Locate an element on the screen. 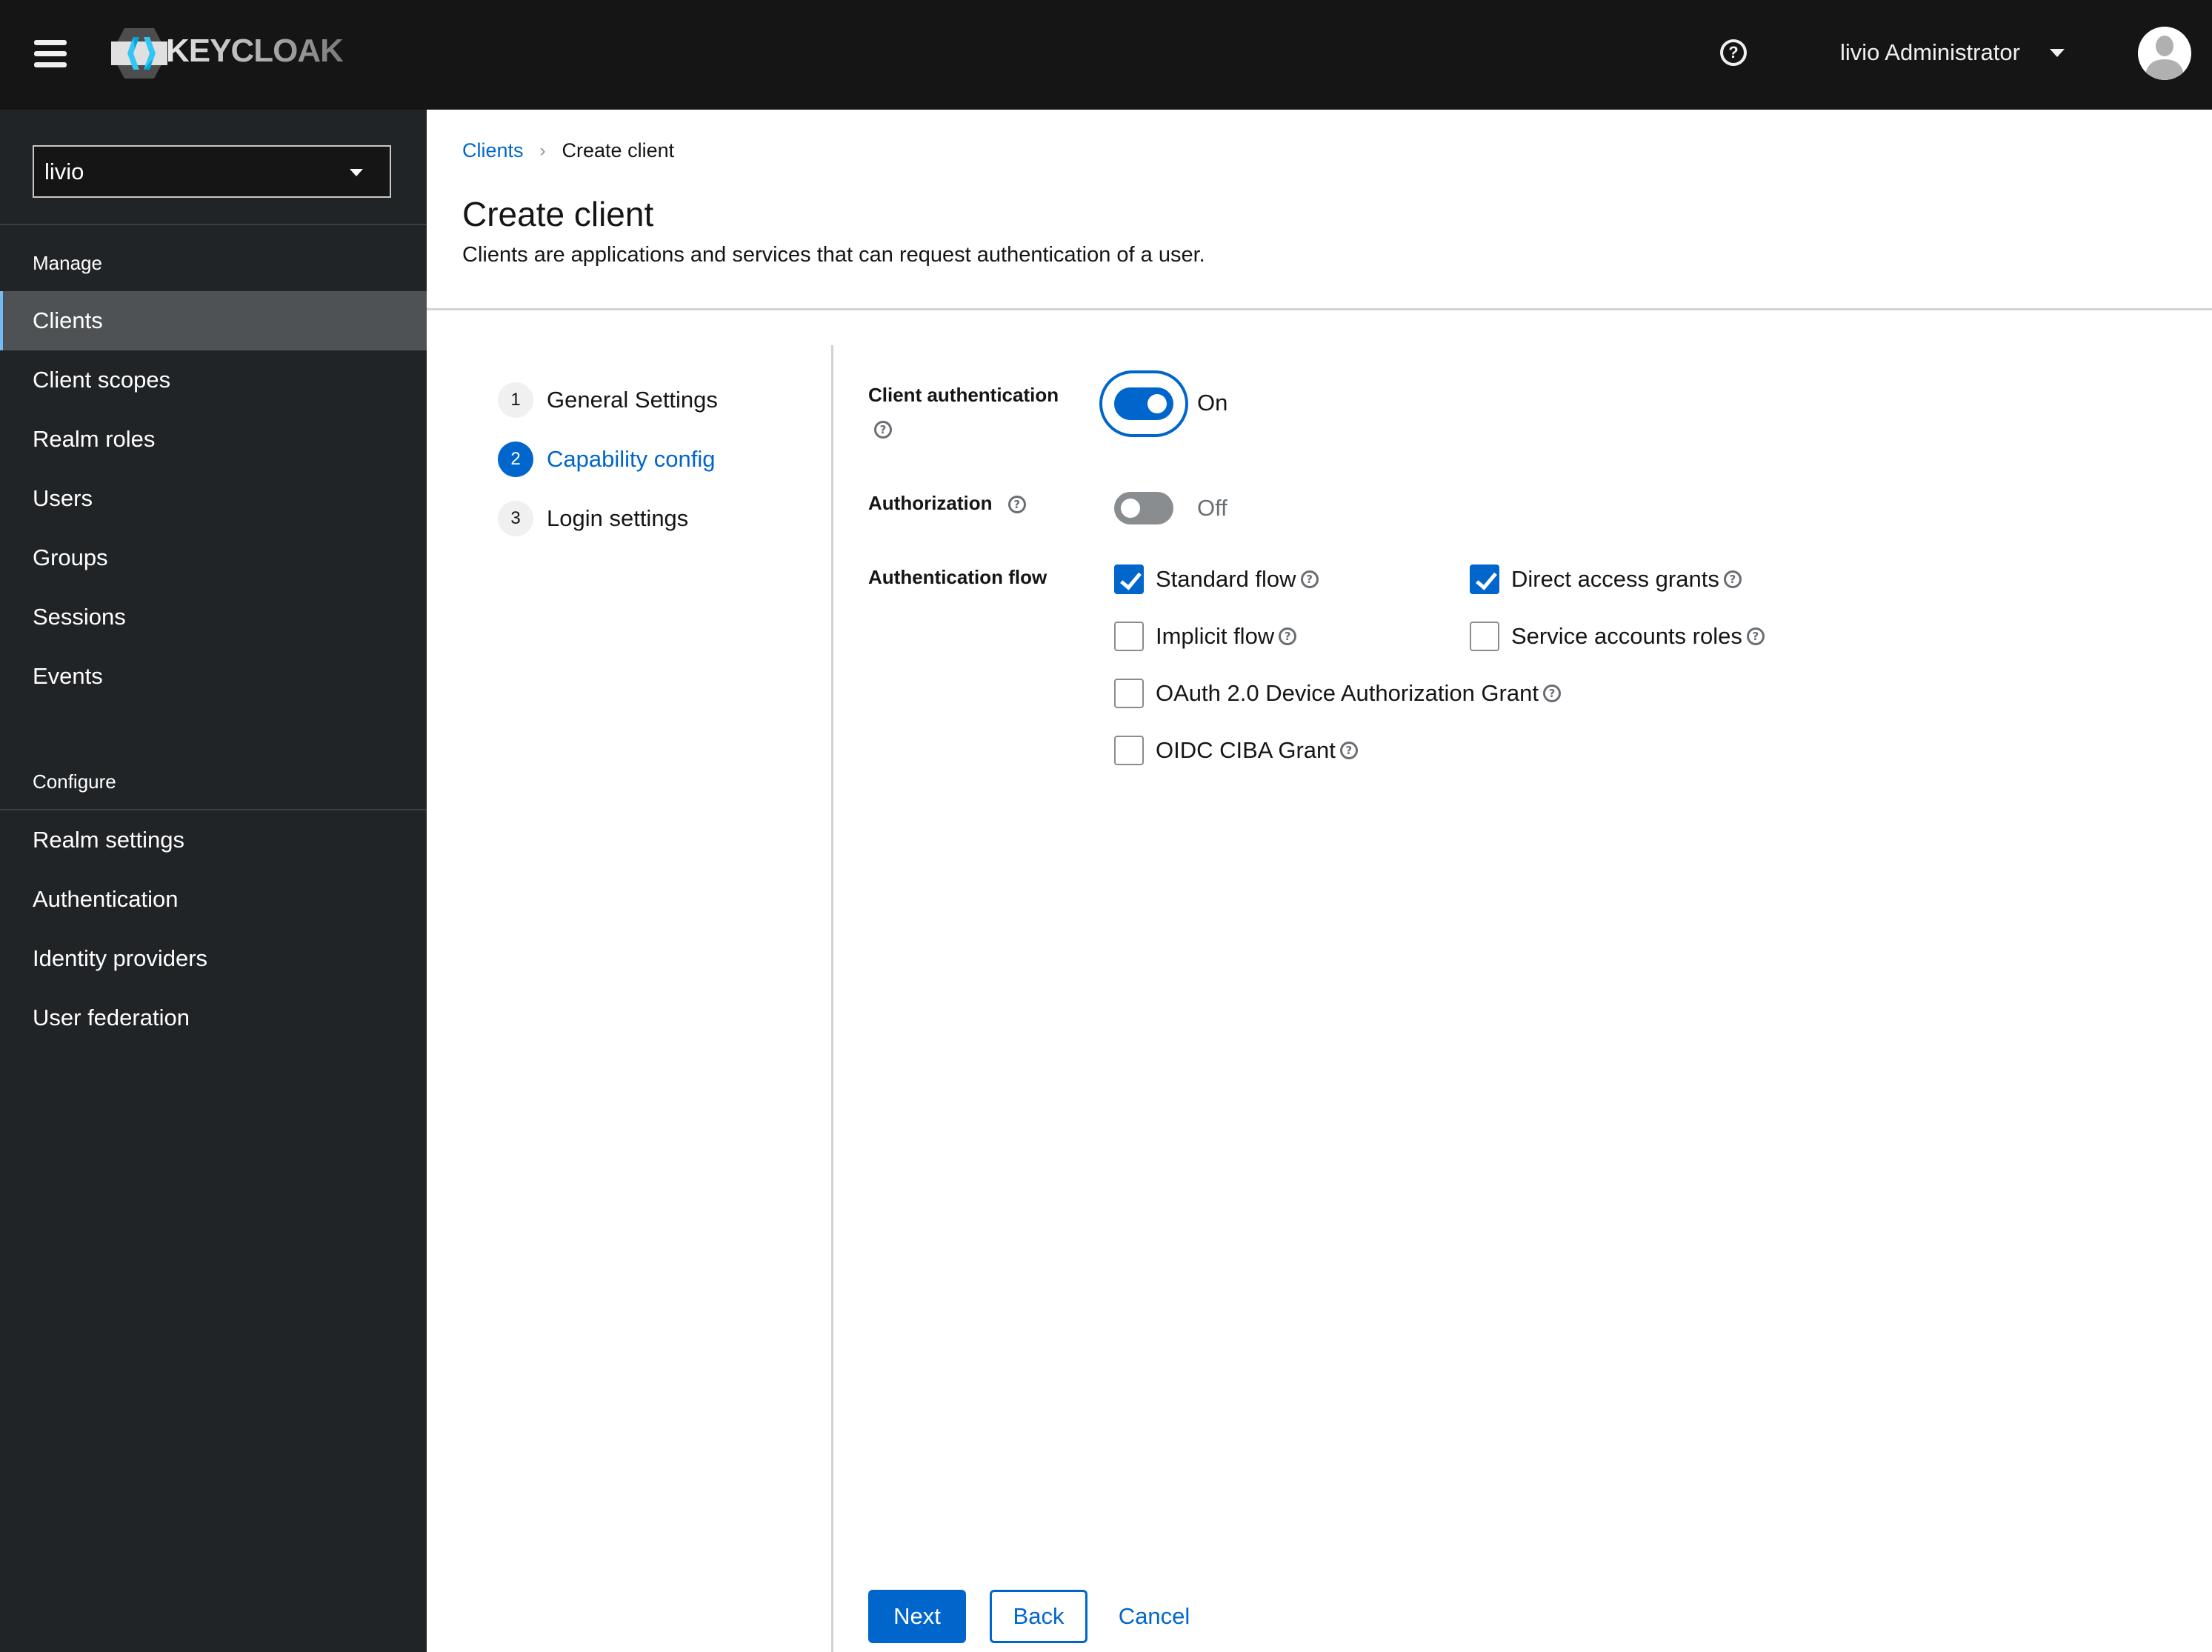 Image resolution: width=2212 pixels, height=1652 pixels. oauth-device-authorization-grant-checkbox: OAuth 2.0 Device Authorization Grant ? is located at coordinates (1337, 693).